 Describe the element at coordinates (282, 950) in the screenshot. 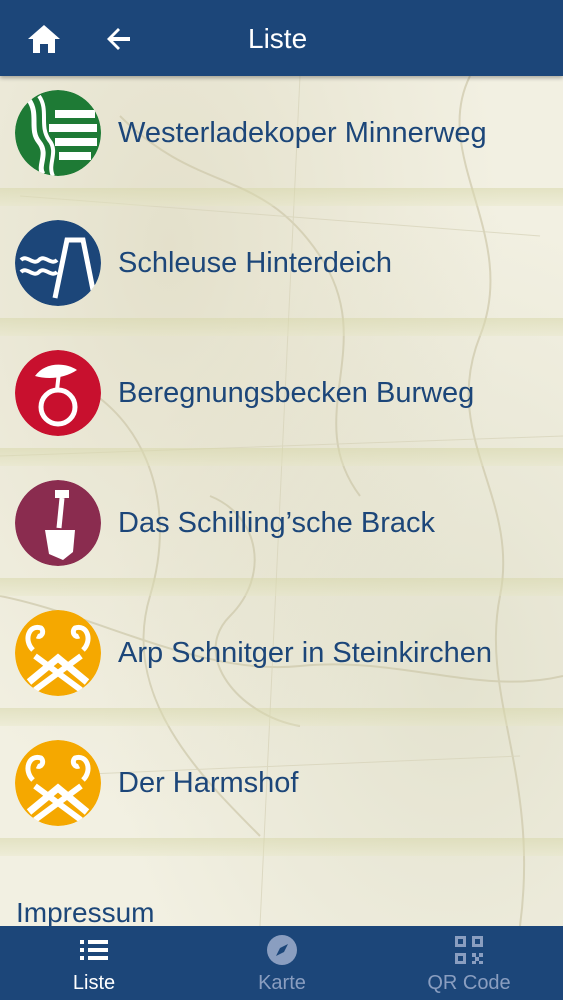

I see `compass-icon` at that location.